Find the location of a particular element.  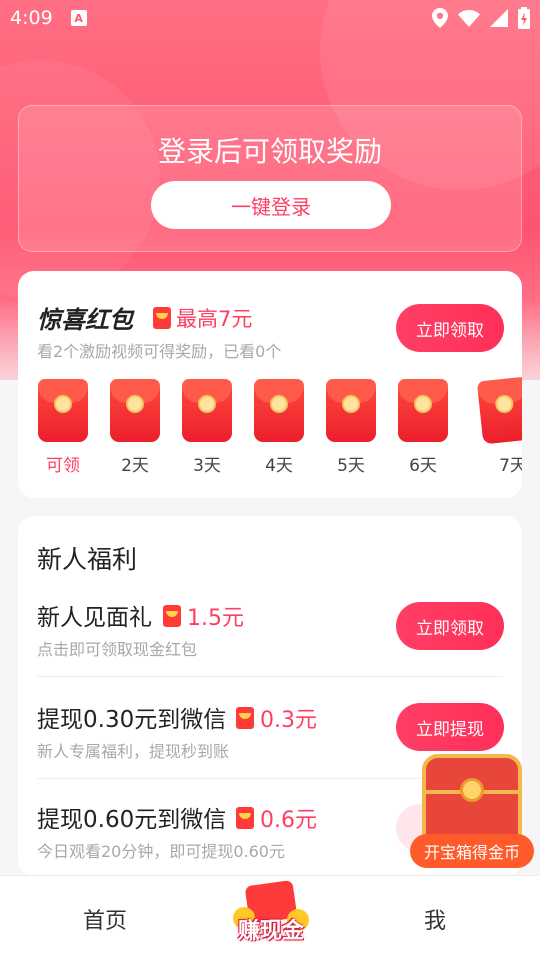

day-label: 5天 is located at coordinates (351, 466).